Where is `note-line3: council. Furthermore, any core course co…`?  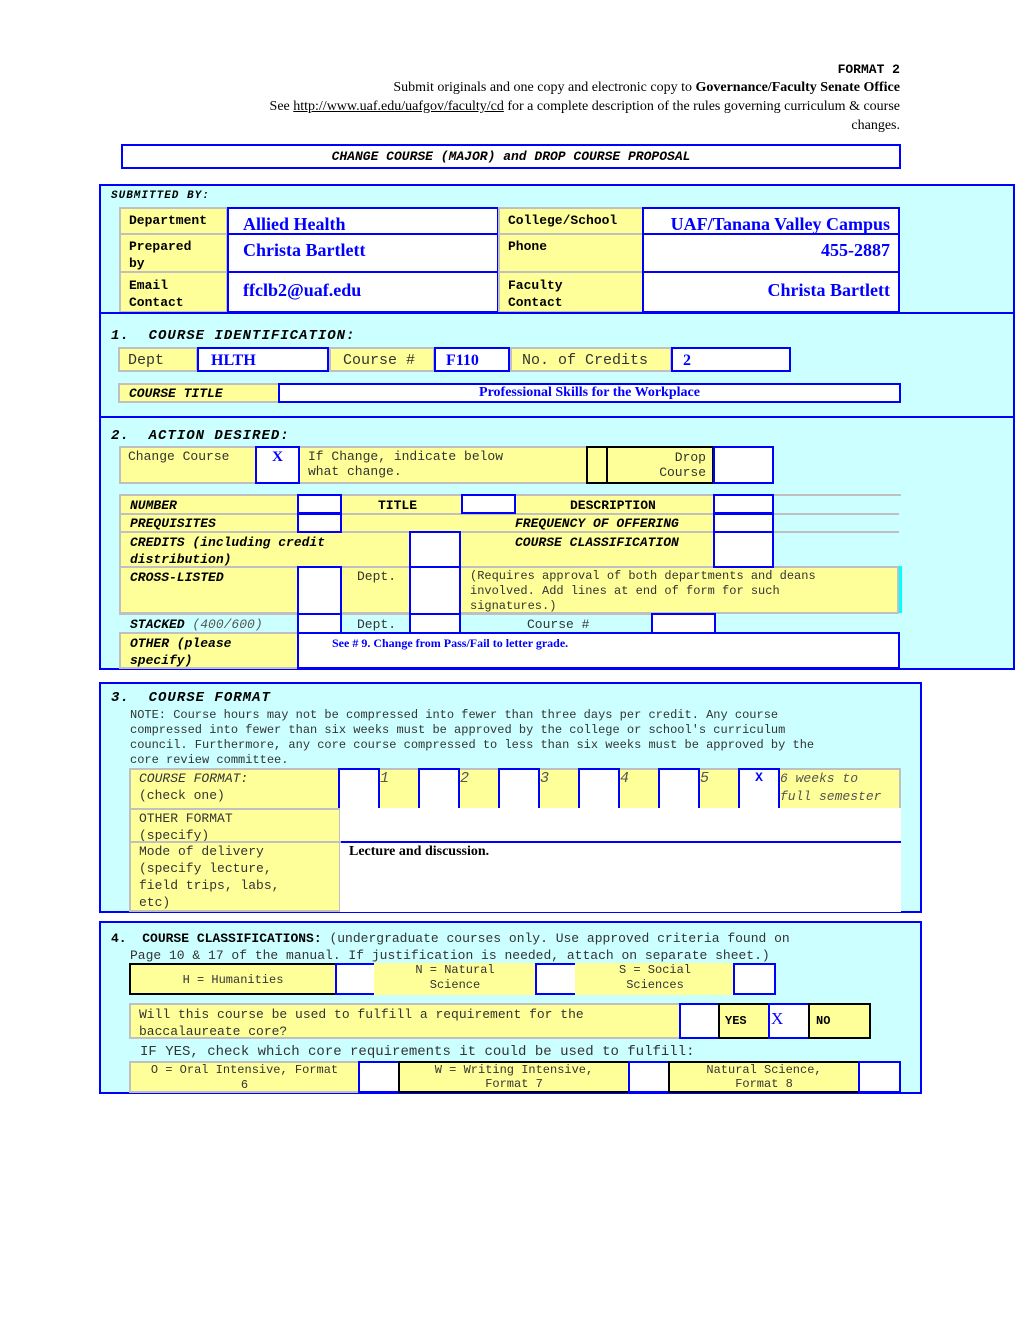 note-line3: council. Furthermore, any core course co… is located at coordinates (472, 745).